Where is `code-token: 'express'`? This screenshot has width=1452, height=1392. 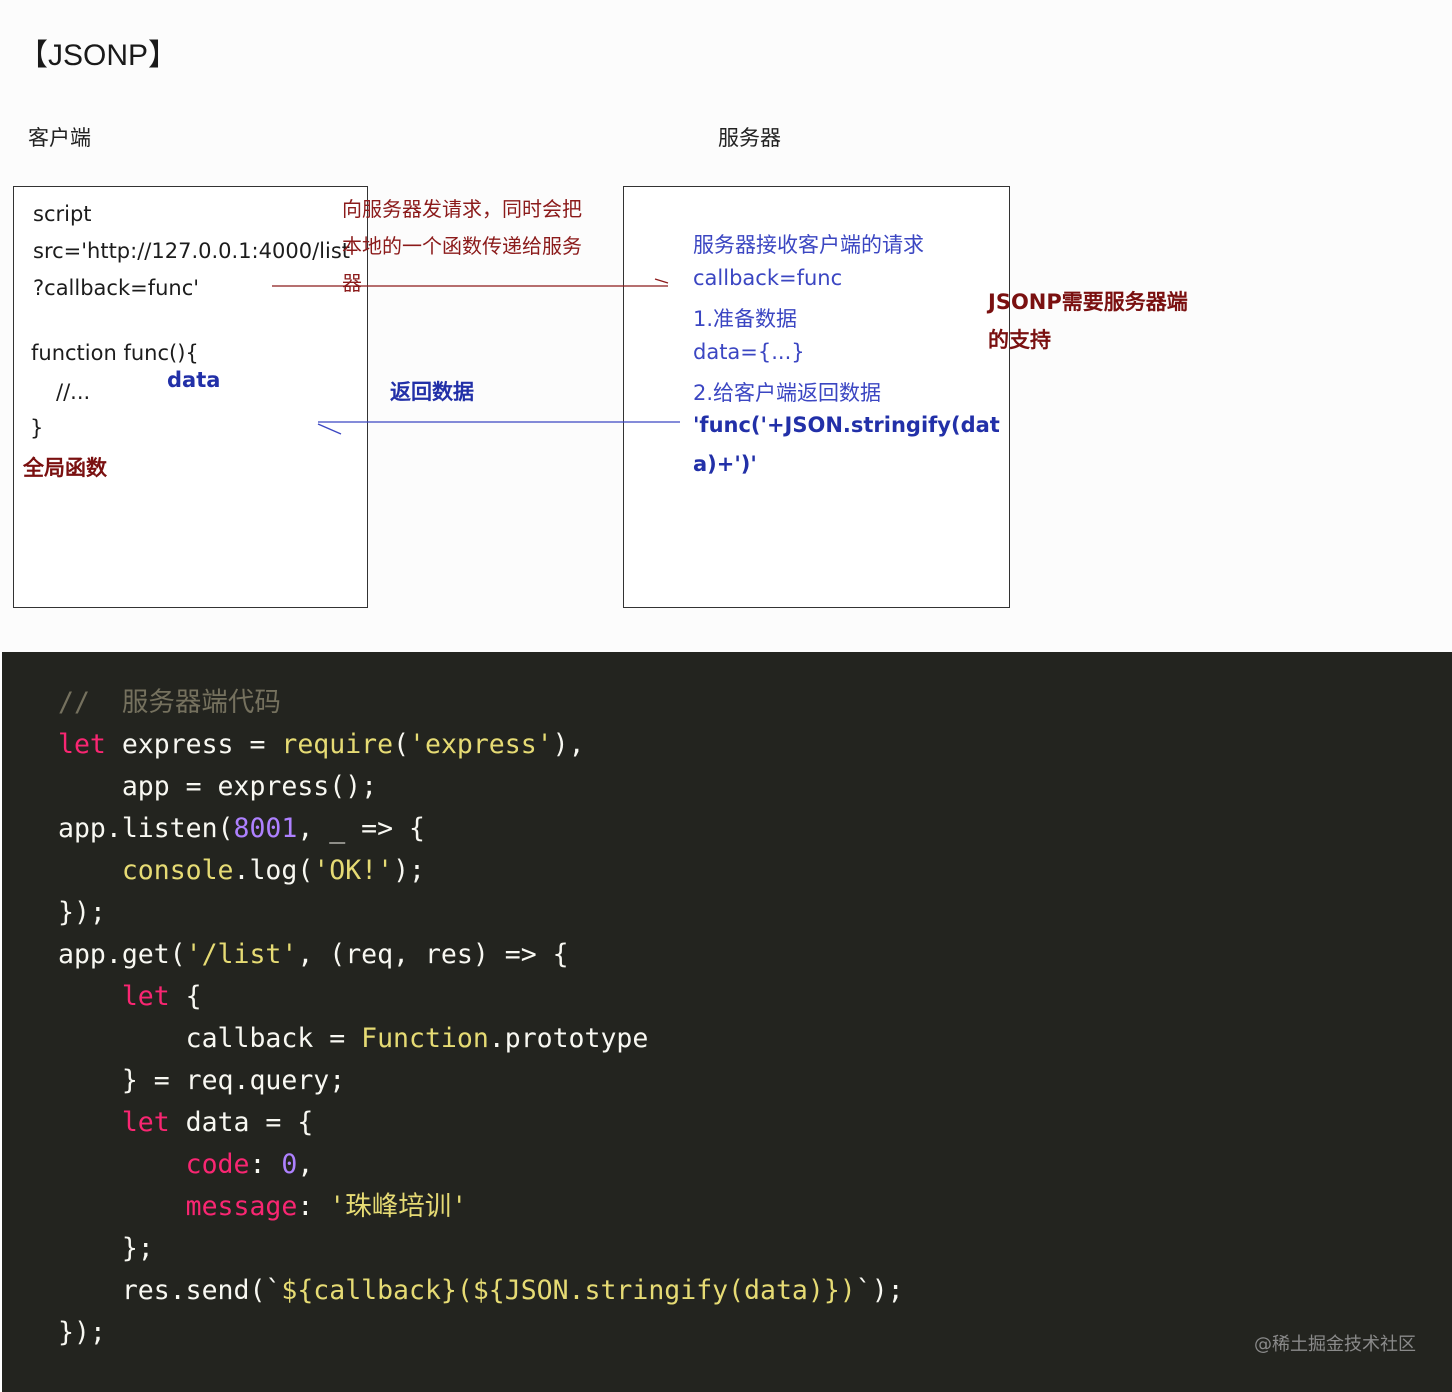 code-token: 'express' is located at coordinates (481, 744).